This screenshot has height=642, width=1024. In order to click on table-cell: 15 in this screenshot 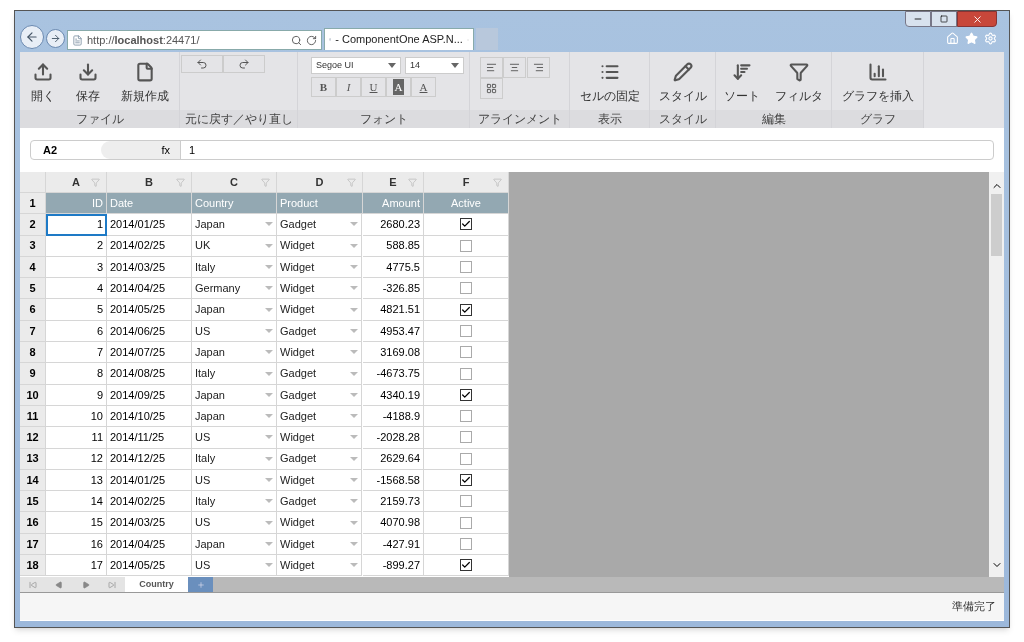, I will do `click(76, 523)`.